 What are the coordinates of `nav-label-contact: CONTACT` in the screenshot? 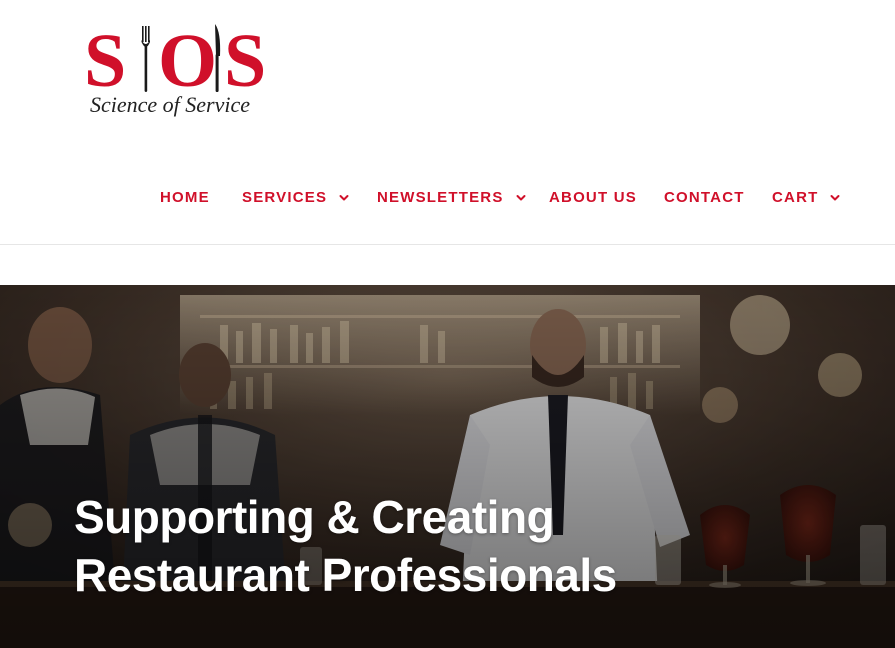 It's located at (704, 197).